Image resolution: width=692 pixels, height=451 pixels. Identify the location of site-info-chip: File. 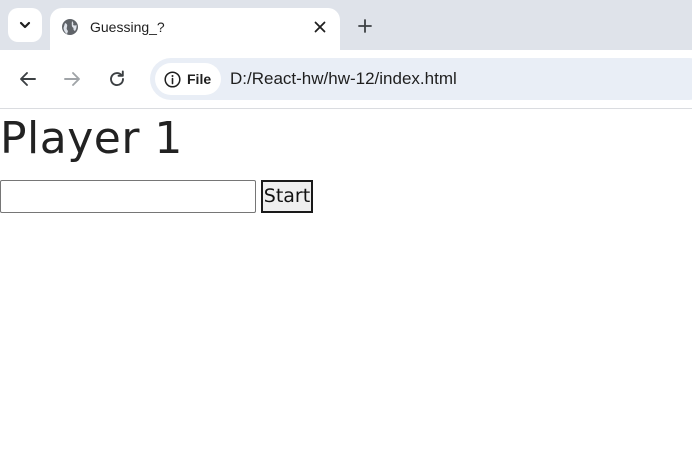
(188, 79).